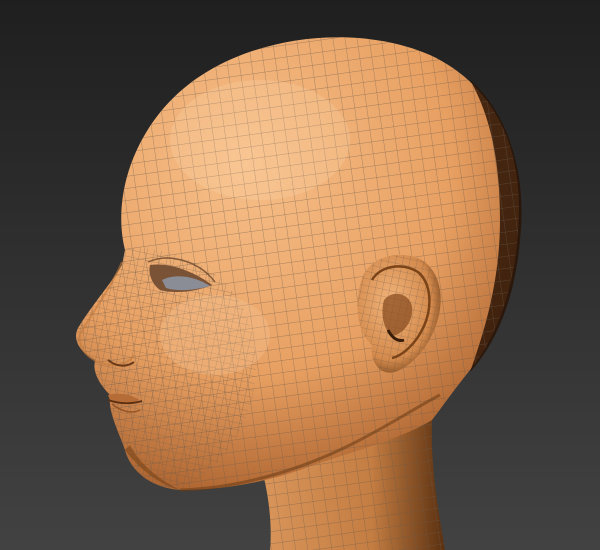 The width and height of the screenshot is (600, 550). What do you see at coordinates (215, 335) in the screenshot?
I see `cheek-highlight` at bounding box center [215, 335].